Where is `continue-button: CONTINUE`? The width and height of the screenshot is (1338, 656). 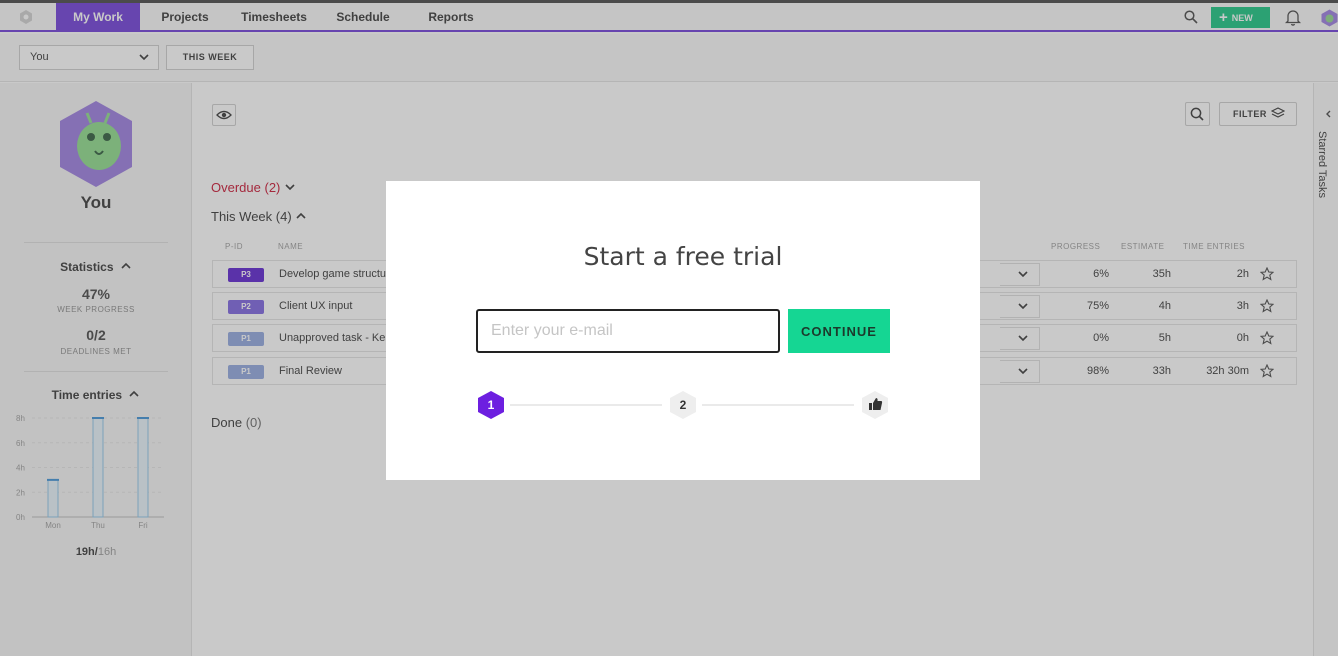
continue-button: CONTINUE is located at coordinates (839, 331).